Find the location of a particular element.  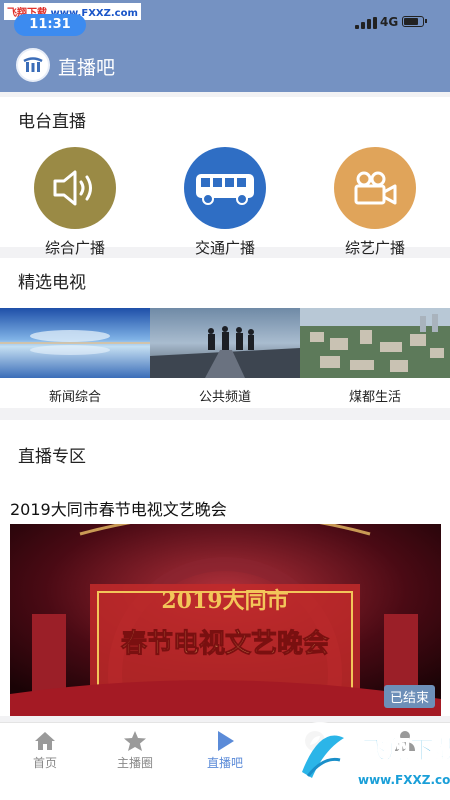

tab-label: 直播吧 is located at coordinates (224, 763).